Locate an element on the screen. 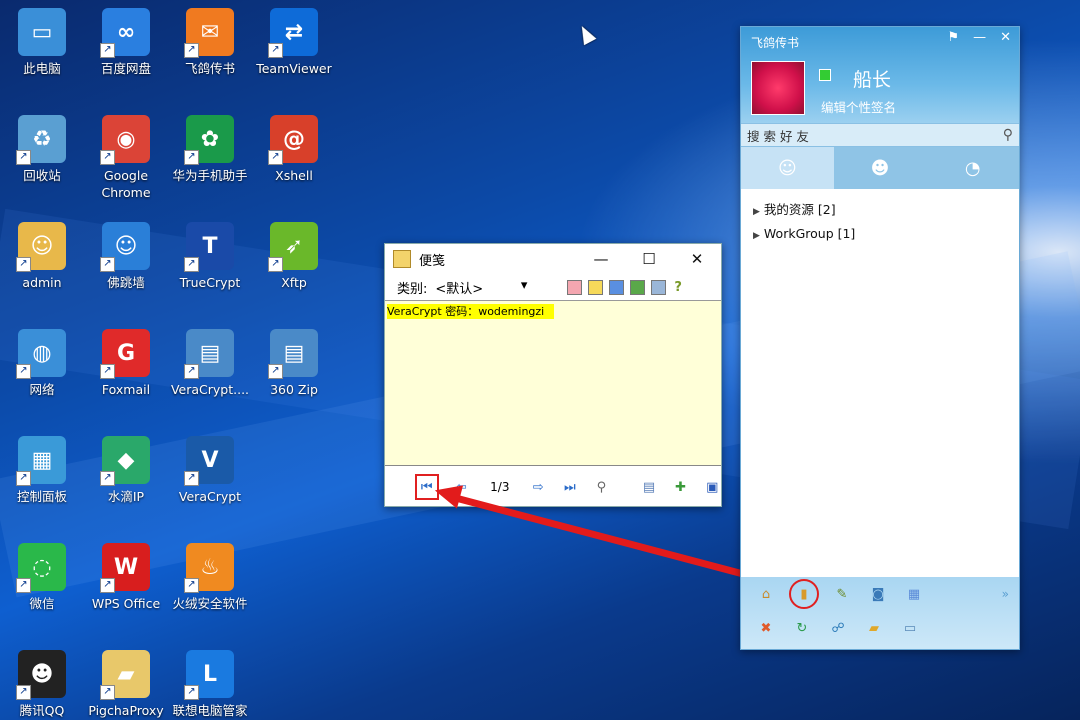 This screenshot has width=1080, height=720. recycle-bin-icon: ♻ ↗ is located at coordinates (41, 140).